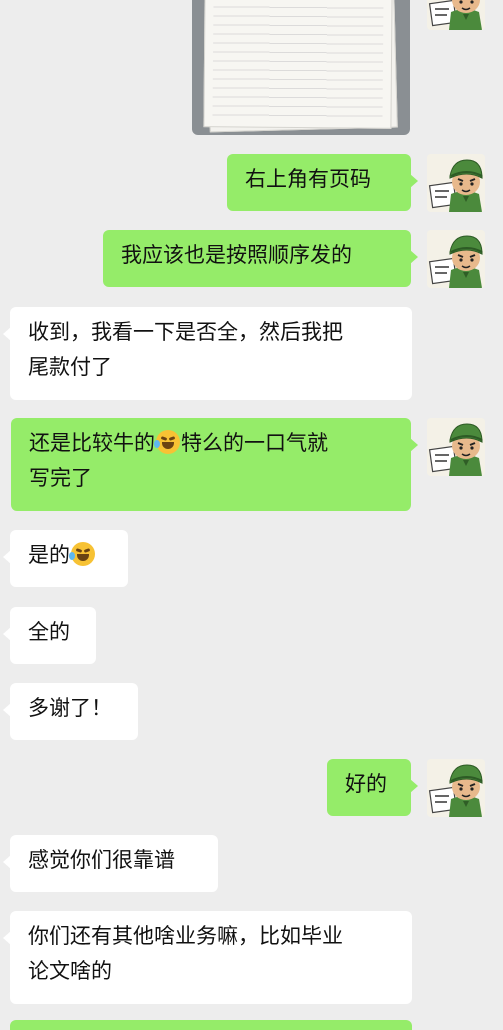 The image size is (503, 1030). Describe the element at coordinates (366, 784) in the screenshot. I see `message-text: 好的` at that location.